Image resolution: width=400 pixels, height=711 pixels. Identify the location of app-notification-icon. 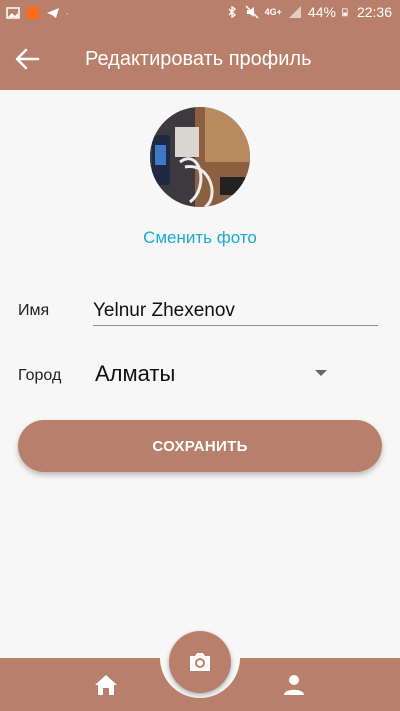
(33, 13).